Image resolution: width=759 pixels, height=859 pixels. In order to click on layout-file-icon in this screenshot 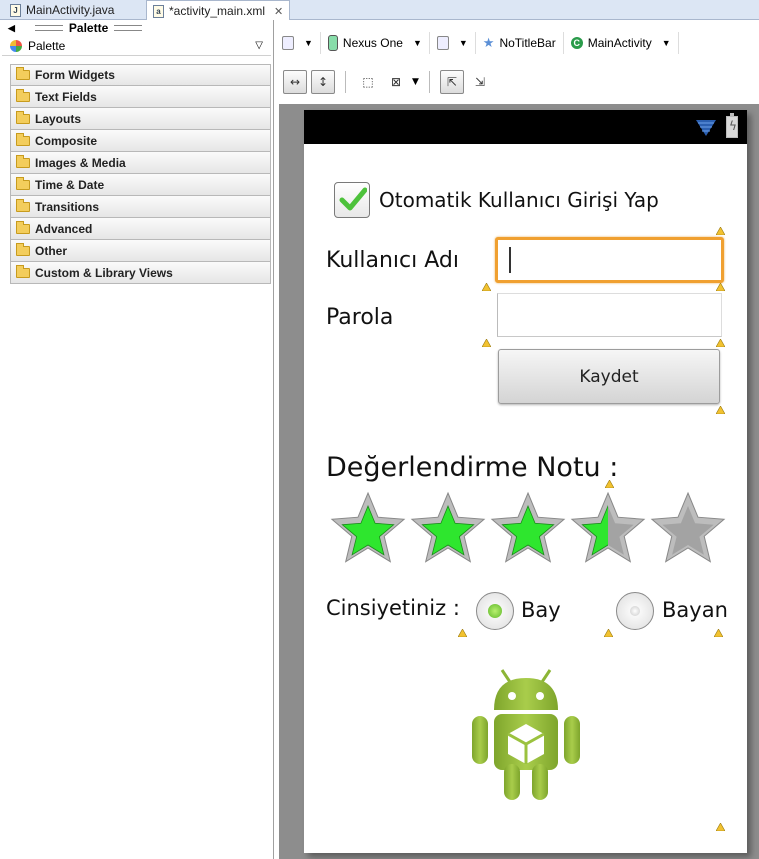, I will do `click(288, 43)`.